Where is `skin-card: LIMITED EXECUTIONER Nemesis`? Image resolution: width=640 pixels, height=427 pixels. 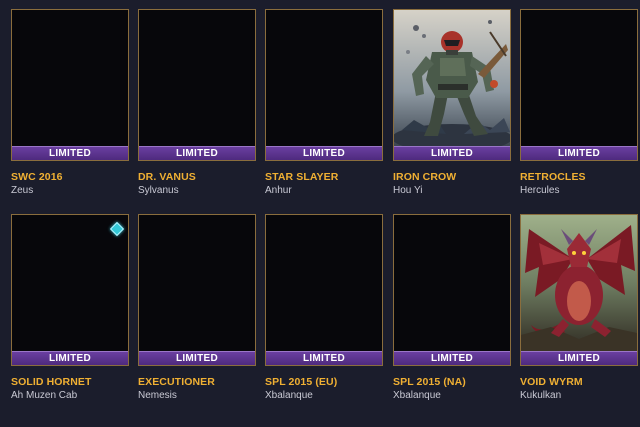
skin-card: LIMITED EXECUTIONER Nemesis is located at coordinates (197, 307).